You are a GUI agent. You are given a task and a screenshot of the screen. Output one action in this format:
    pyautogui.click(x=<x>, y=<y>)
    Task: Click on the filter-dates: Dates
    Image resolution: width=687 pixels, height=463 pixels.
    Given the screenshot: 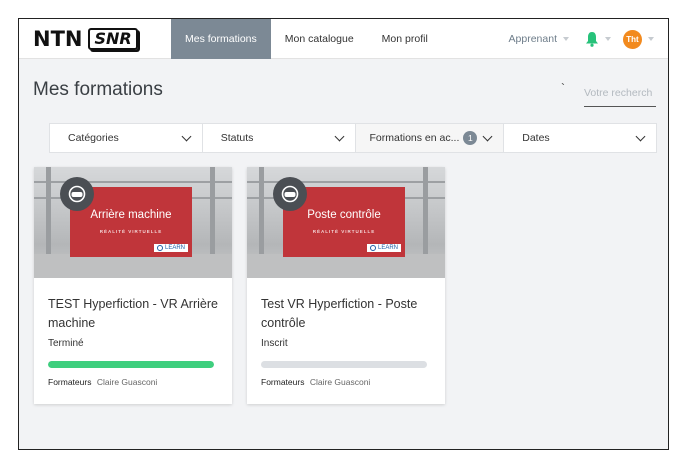 What is the action you would take?
    pyautogui.click(x=580, y=138)
    